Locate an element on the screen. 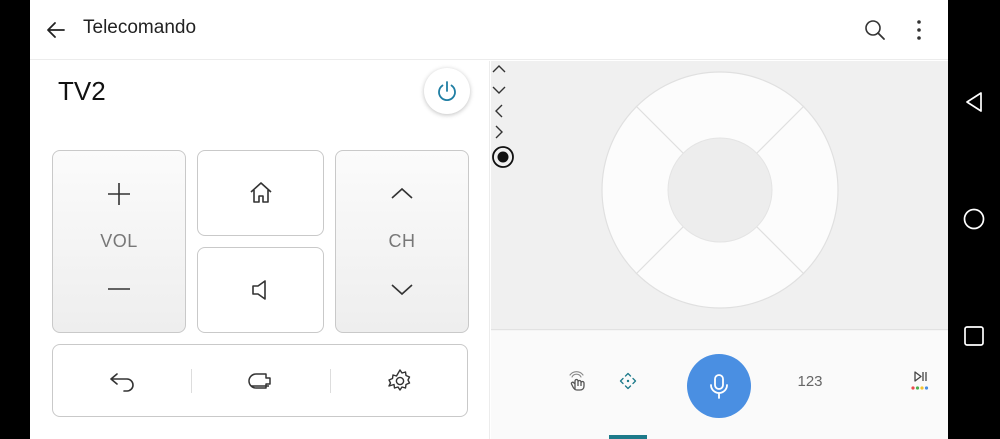 The height and width of the screenshot is (439, 1000). back-button is located at coordinates (122, 380).